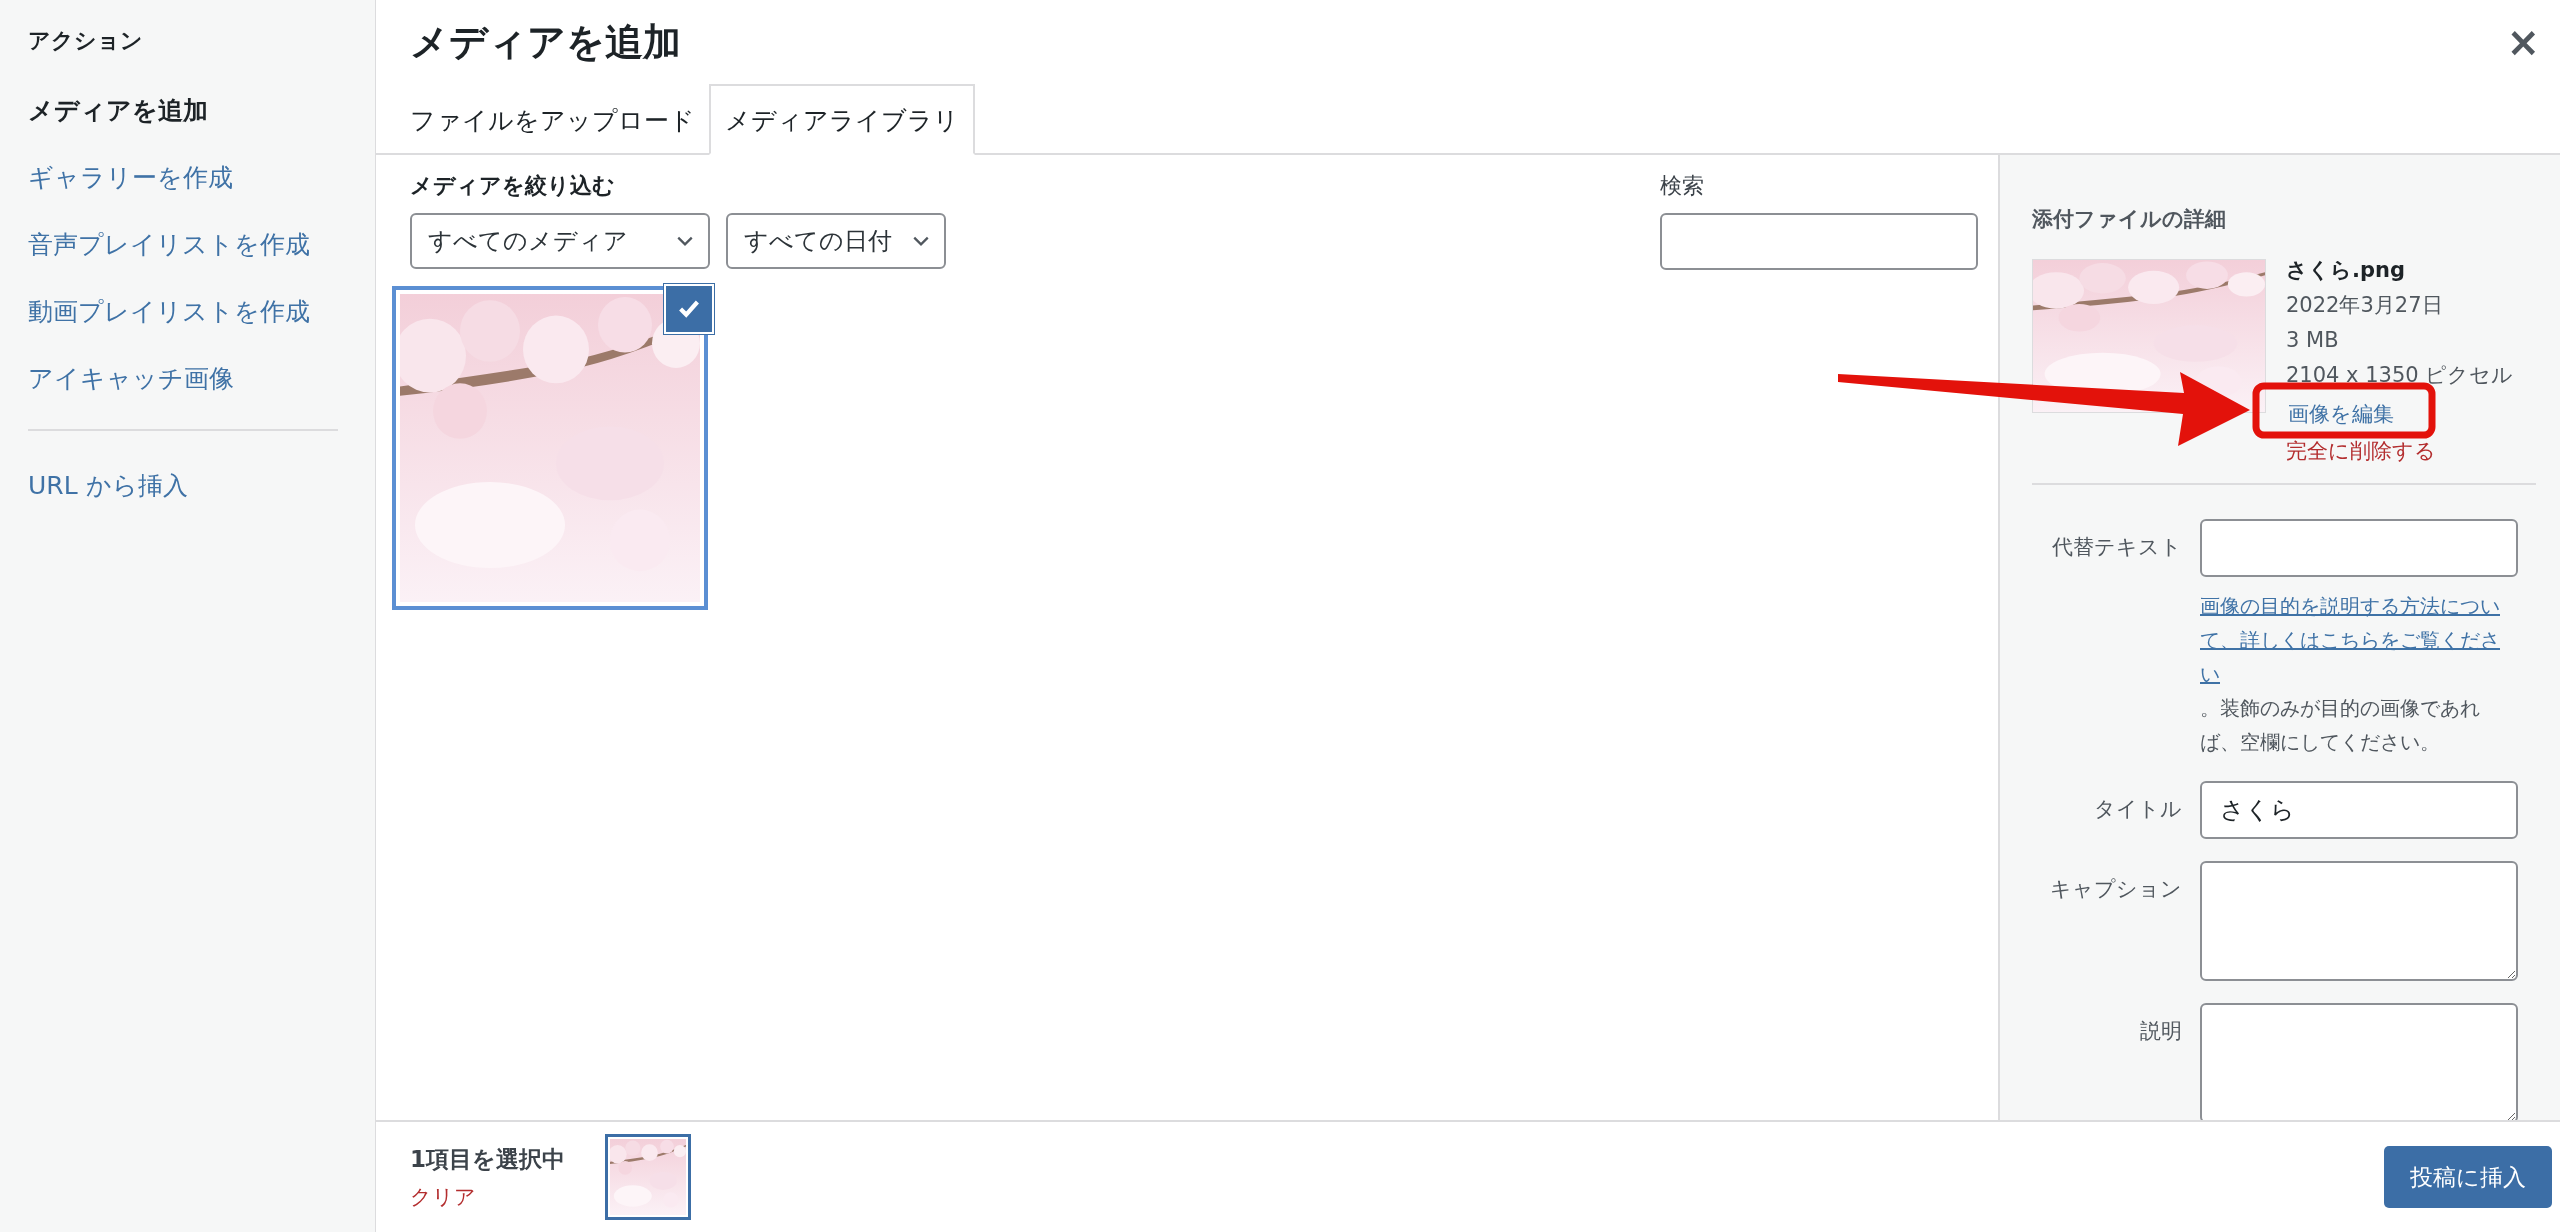 Image resolution: width=2560 pixels, height=1232 pixels. Describe the element at coordinates (187, 244) in the screenshot. I see `sidebar-item: 音声プレイリストを作成` at that location.